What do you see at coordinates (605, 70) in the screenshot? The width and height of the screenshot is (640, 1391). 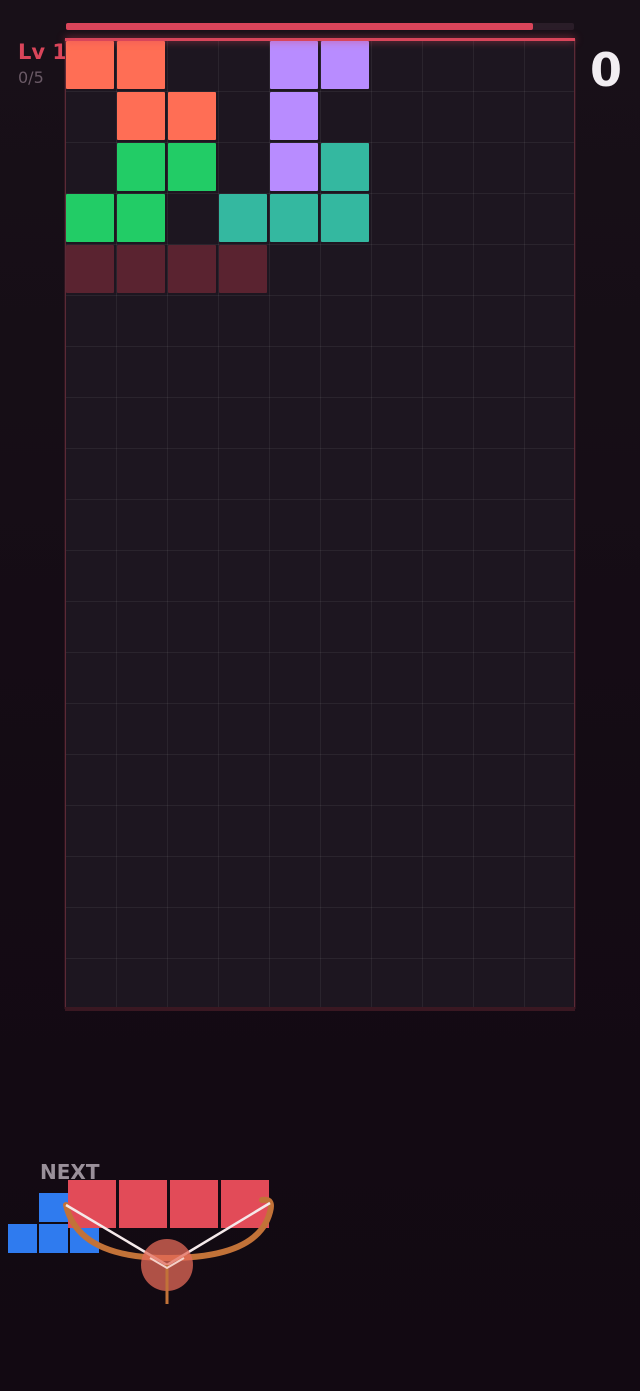 I see `score: 0` at bounding box center [605, 70].